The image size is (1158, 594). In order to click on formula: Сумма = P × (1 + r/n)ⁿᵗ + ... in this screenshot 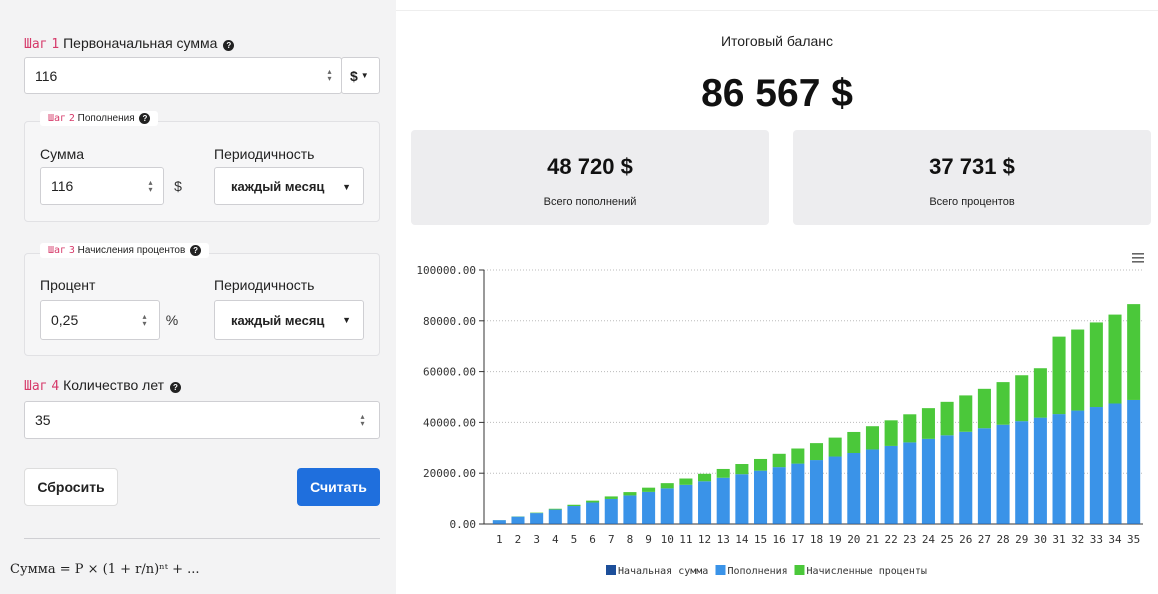, I will do `click(105, 569)`.